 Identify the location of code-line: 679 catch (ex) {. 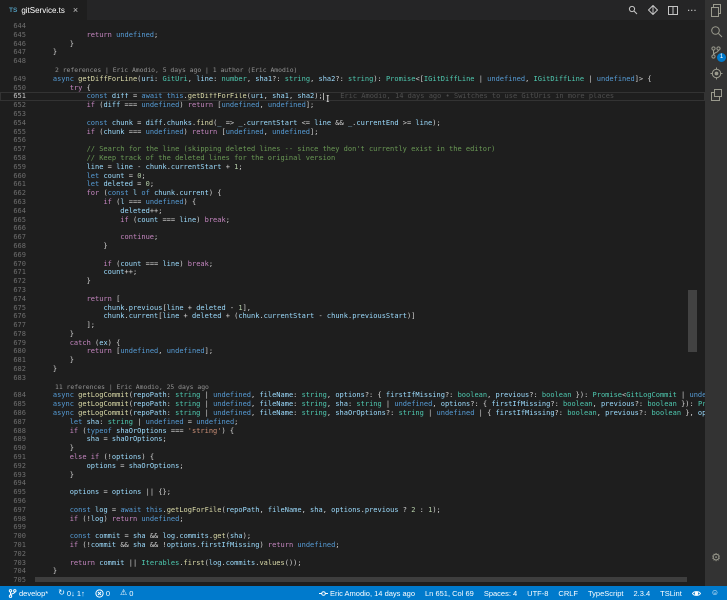
(352, 343).